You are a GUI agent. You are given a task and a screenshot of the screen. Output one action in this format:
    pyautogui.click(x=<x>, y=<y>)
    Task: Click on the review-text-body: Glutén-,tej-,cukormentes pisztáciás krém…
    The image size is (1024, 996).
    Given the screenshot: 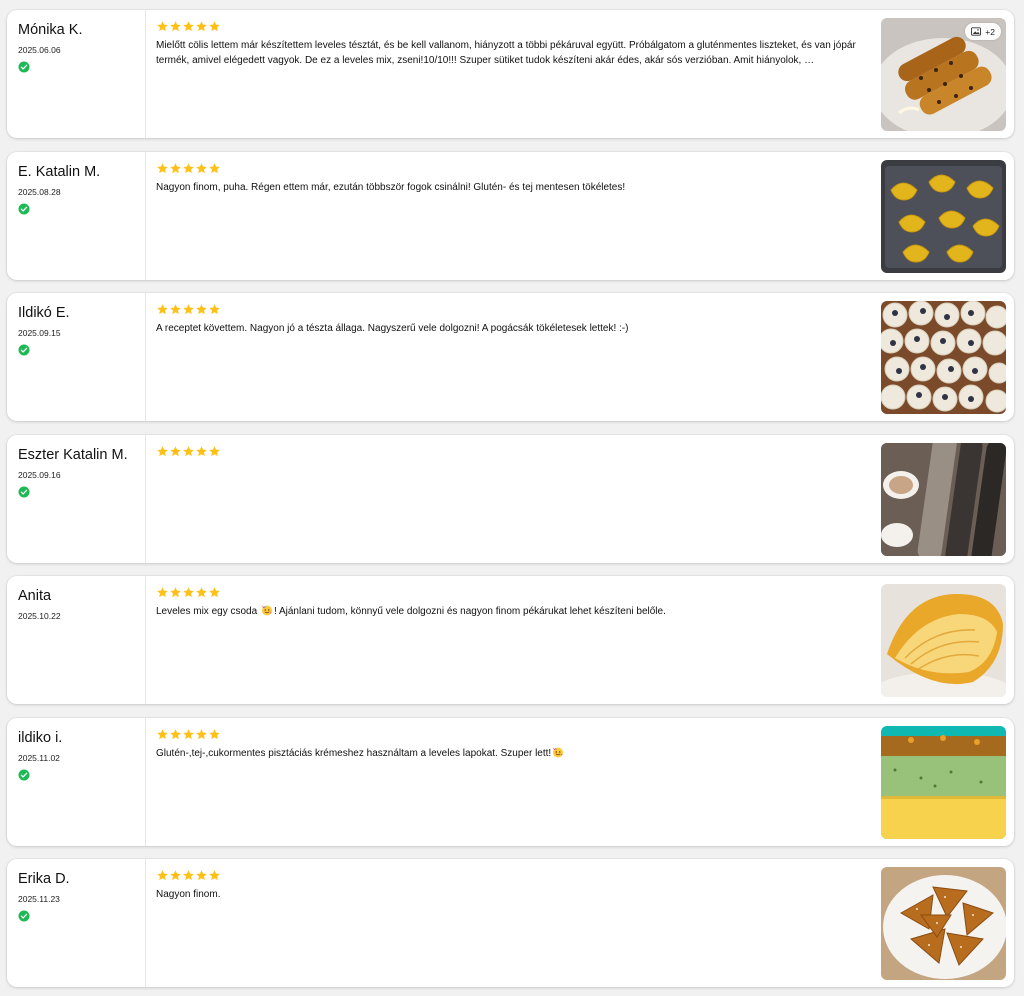 What is the action you would take?
    pyautogui.click(x=354, y=753)
    